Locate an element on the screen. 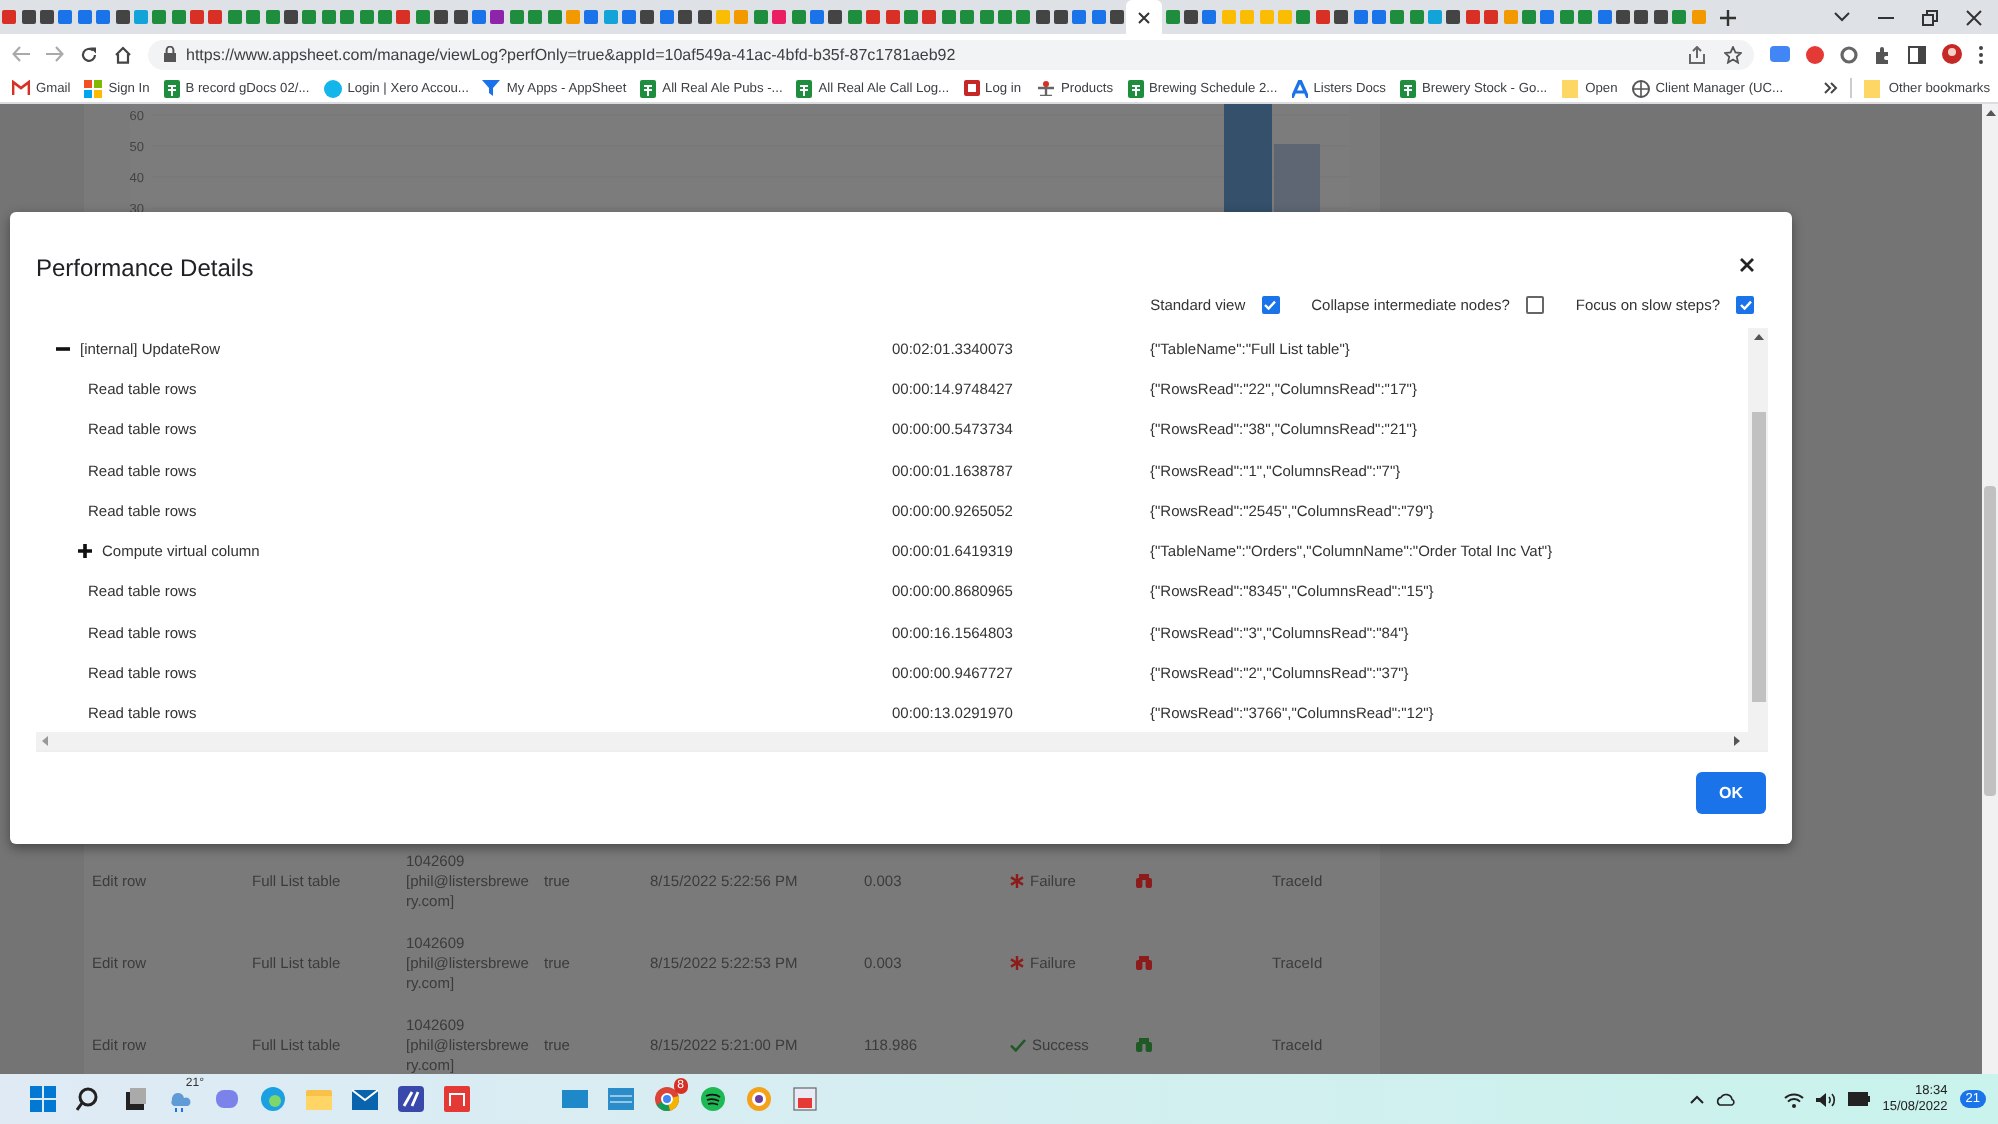 The image size is (1998, 1124). star-icon is located at coordinates (1733, 54).